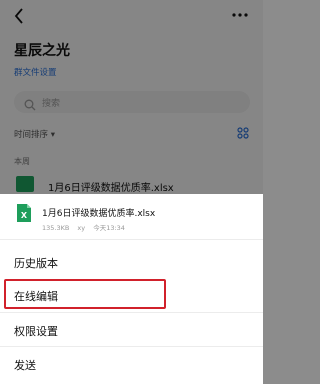  What do you see at coordinates (56, 228) in the screenshot?
I see `file-size: 135.3KB` at bounding box center [56, 228].